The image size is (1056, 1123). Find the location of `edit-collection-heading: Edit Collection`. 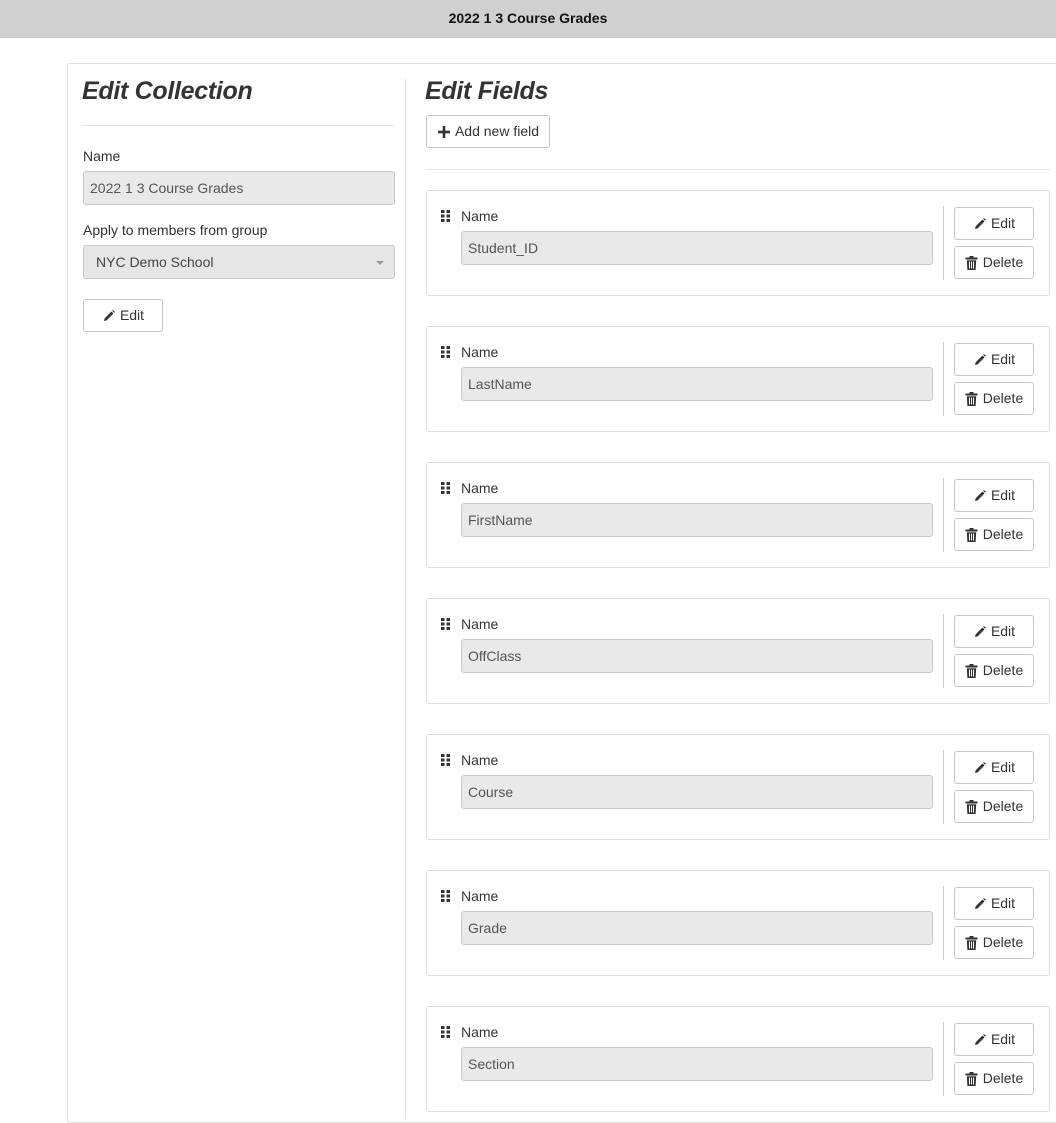

edit-collection-heading: Edit Collection is located at coordinates (167, 91).